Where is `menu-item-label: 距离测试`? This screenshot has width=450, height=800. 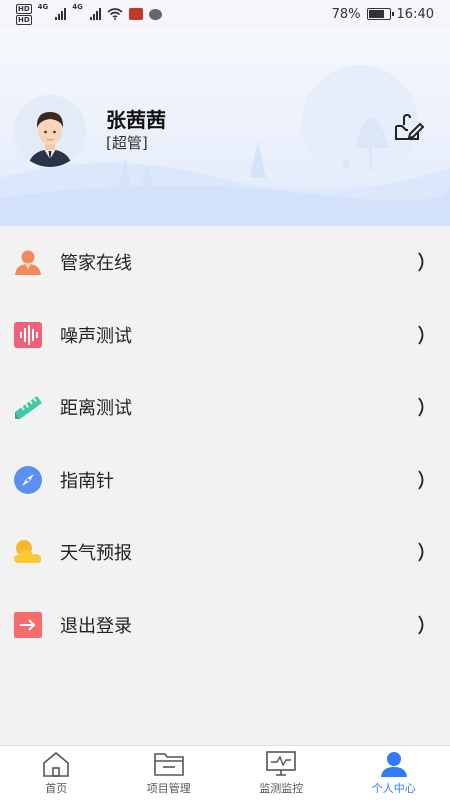 menu-item-label: 距离测试 is located at coordinates (96, 409).